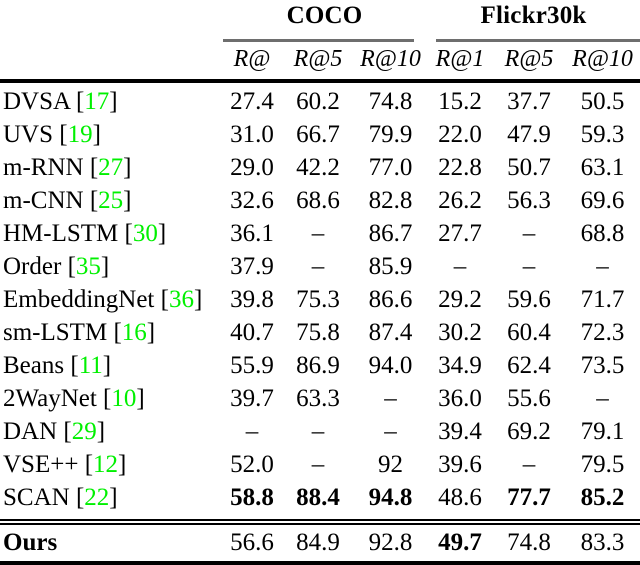 This screenshot has width=640, height=565. What do you see at coordinates (88, 266) in the screenshot?
I see `citation-link: 35` at bounding box center [88, 266].